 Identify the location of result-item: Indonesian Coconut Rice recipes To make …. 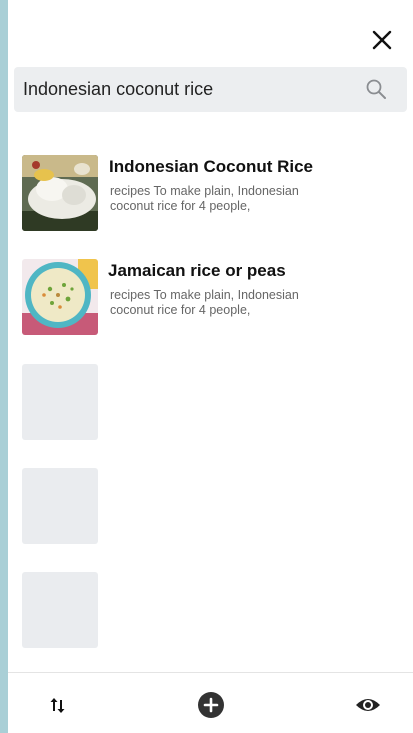
(212, 193).